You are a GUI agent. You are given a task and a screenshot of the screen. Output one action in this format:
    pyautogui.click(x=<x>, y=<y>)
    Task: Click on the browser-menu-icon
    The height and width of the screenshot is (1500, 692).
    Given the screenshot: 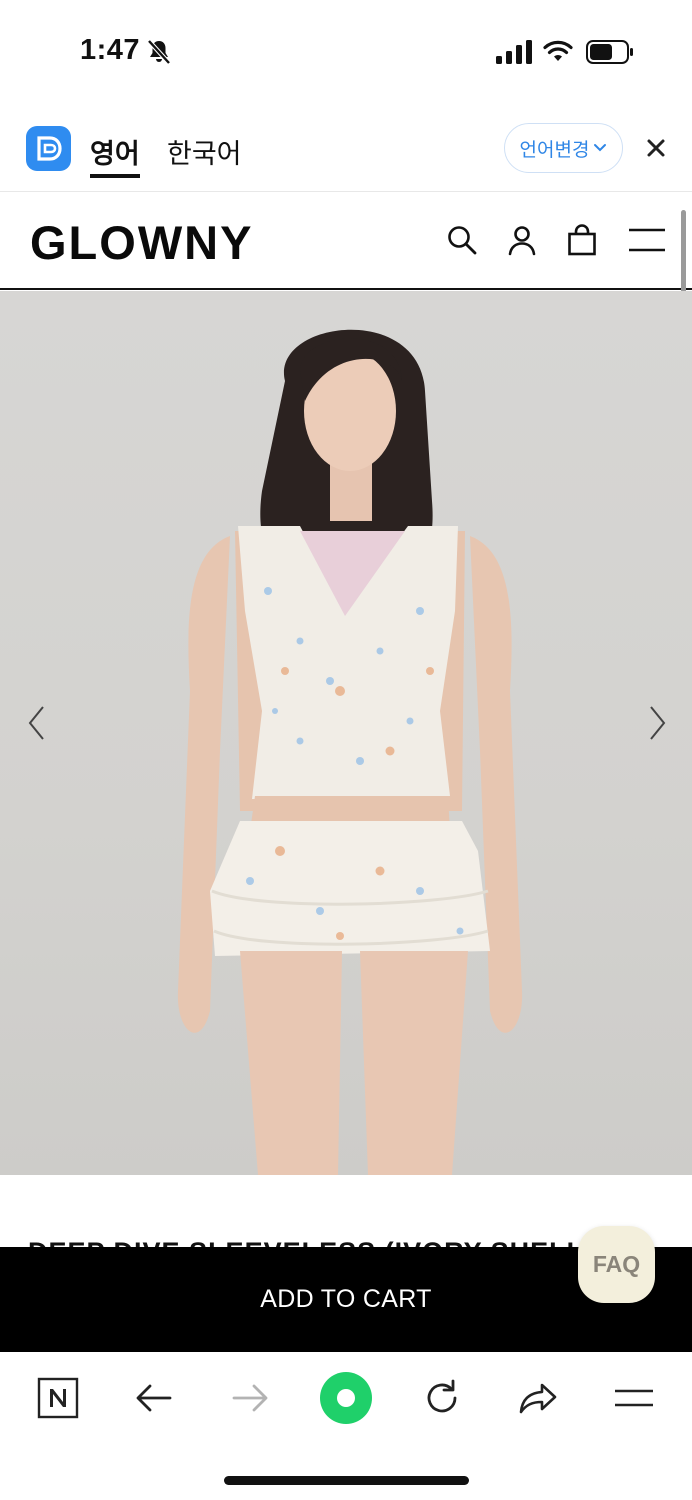 What is the action you would take?
    pyautogui.click(x=634, y=1398)
    